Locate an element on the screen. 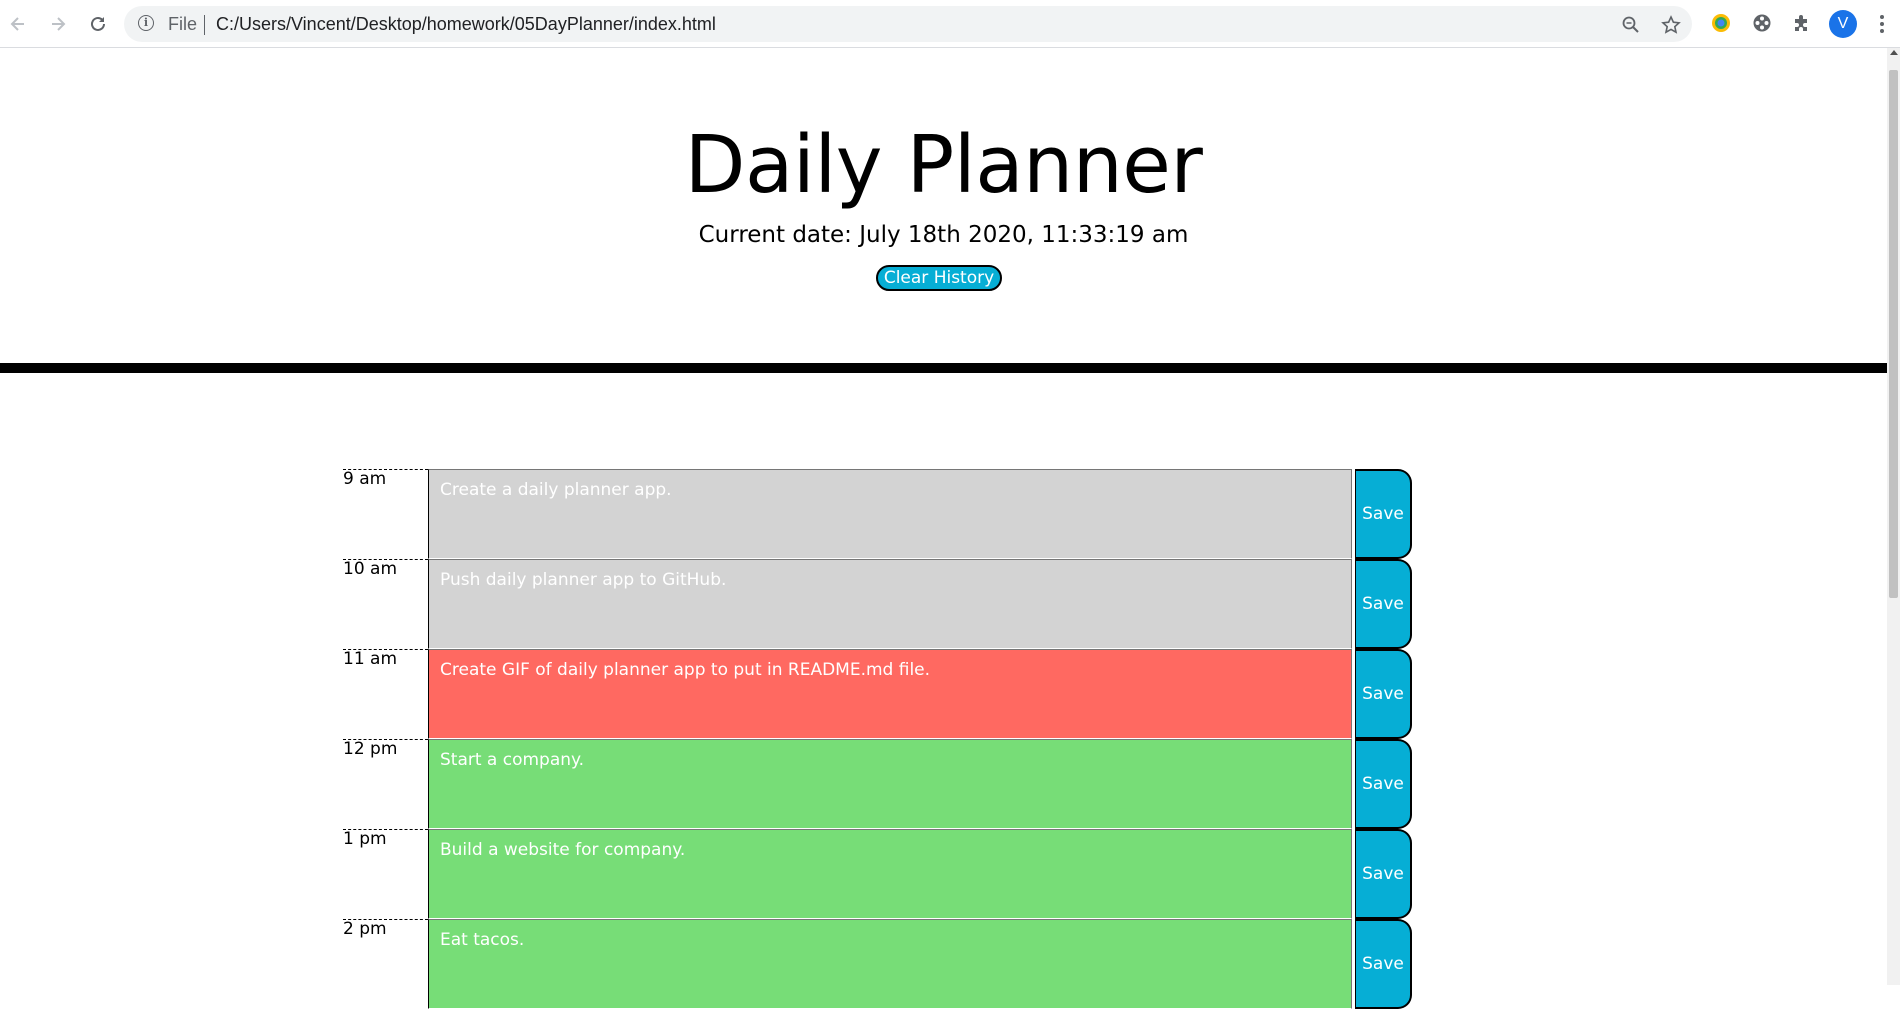 The height and width of the screenshot is (1009, 1900). hour-label: 9 am is located at coordinates (385, 514).